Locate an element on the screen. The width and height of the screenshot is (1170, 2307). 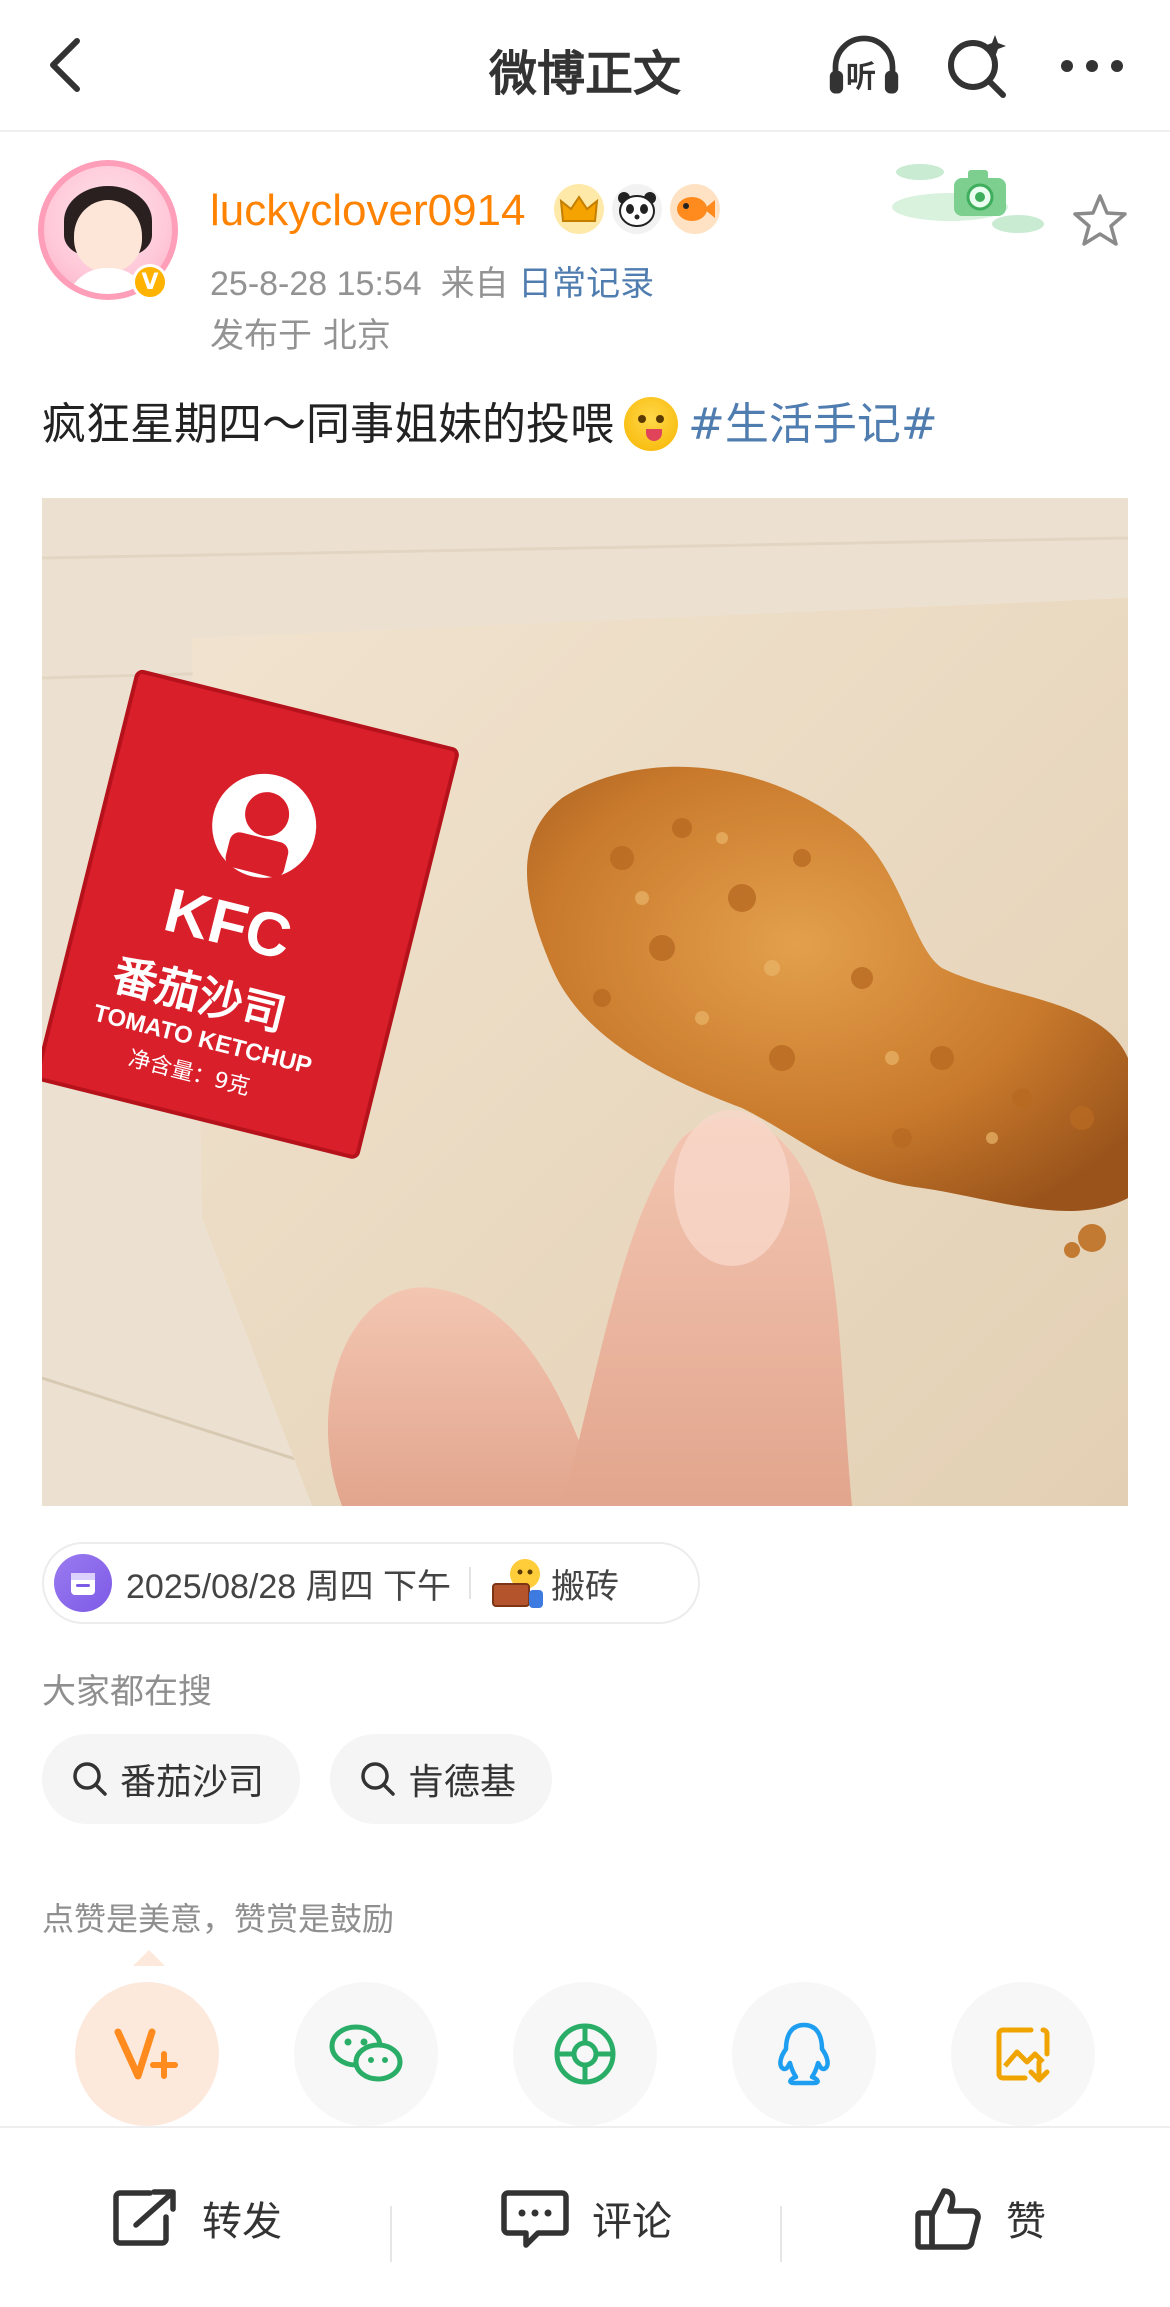
panda-badge-icon is located at coordinates (637, 209).